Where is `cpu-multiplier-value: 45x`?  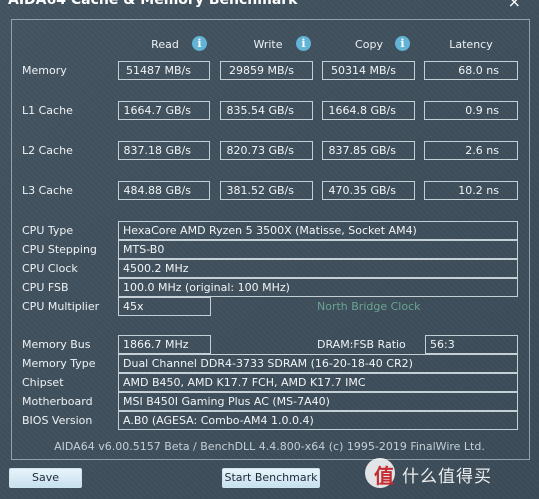 cpu-multiplier-value: 45x is located at coordinates (164, 306).